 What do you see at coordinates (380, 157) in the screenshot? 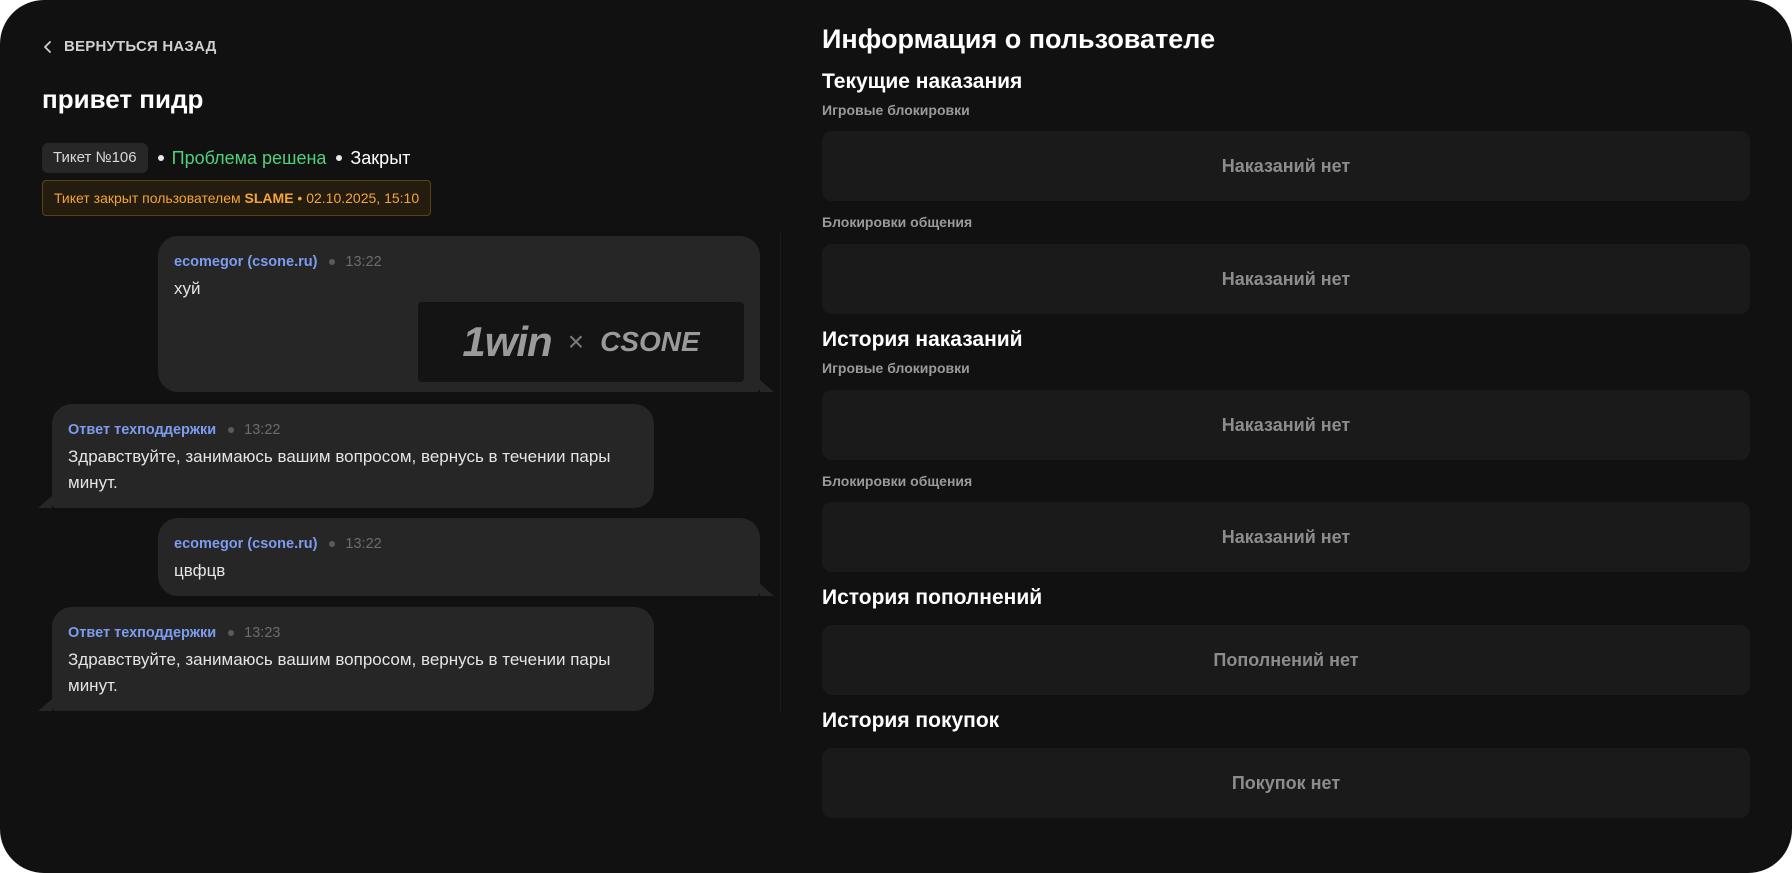
I see `ticket-state: Закрыт` at bounding box center [380, 157].